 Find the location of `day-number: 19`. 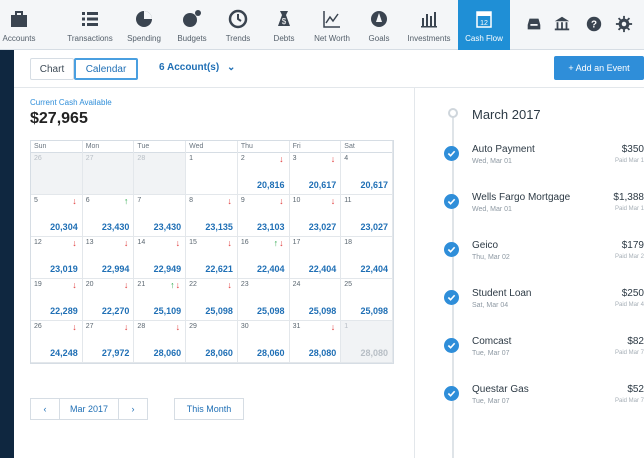

day-number: 19 is located at coordinates (38, 284).